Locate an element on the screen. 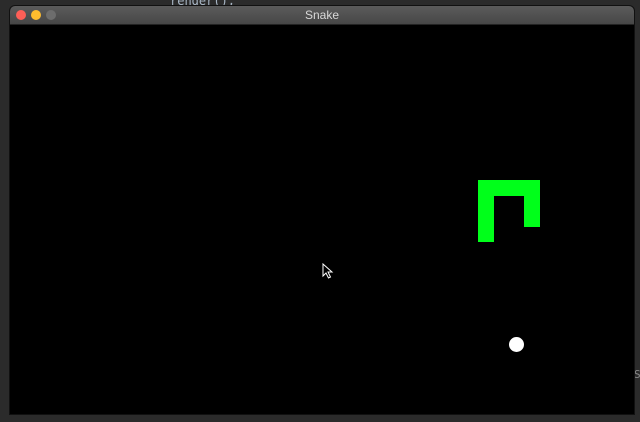 The width and height of the screenshot is (640, 422). editor-right-glyph: S is located at coordinates (637, 374).